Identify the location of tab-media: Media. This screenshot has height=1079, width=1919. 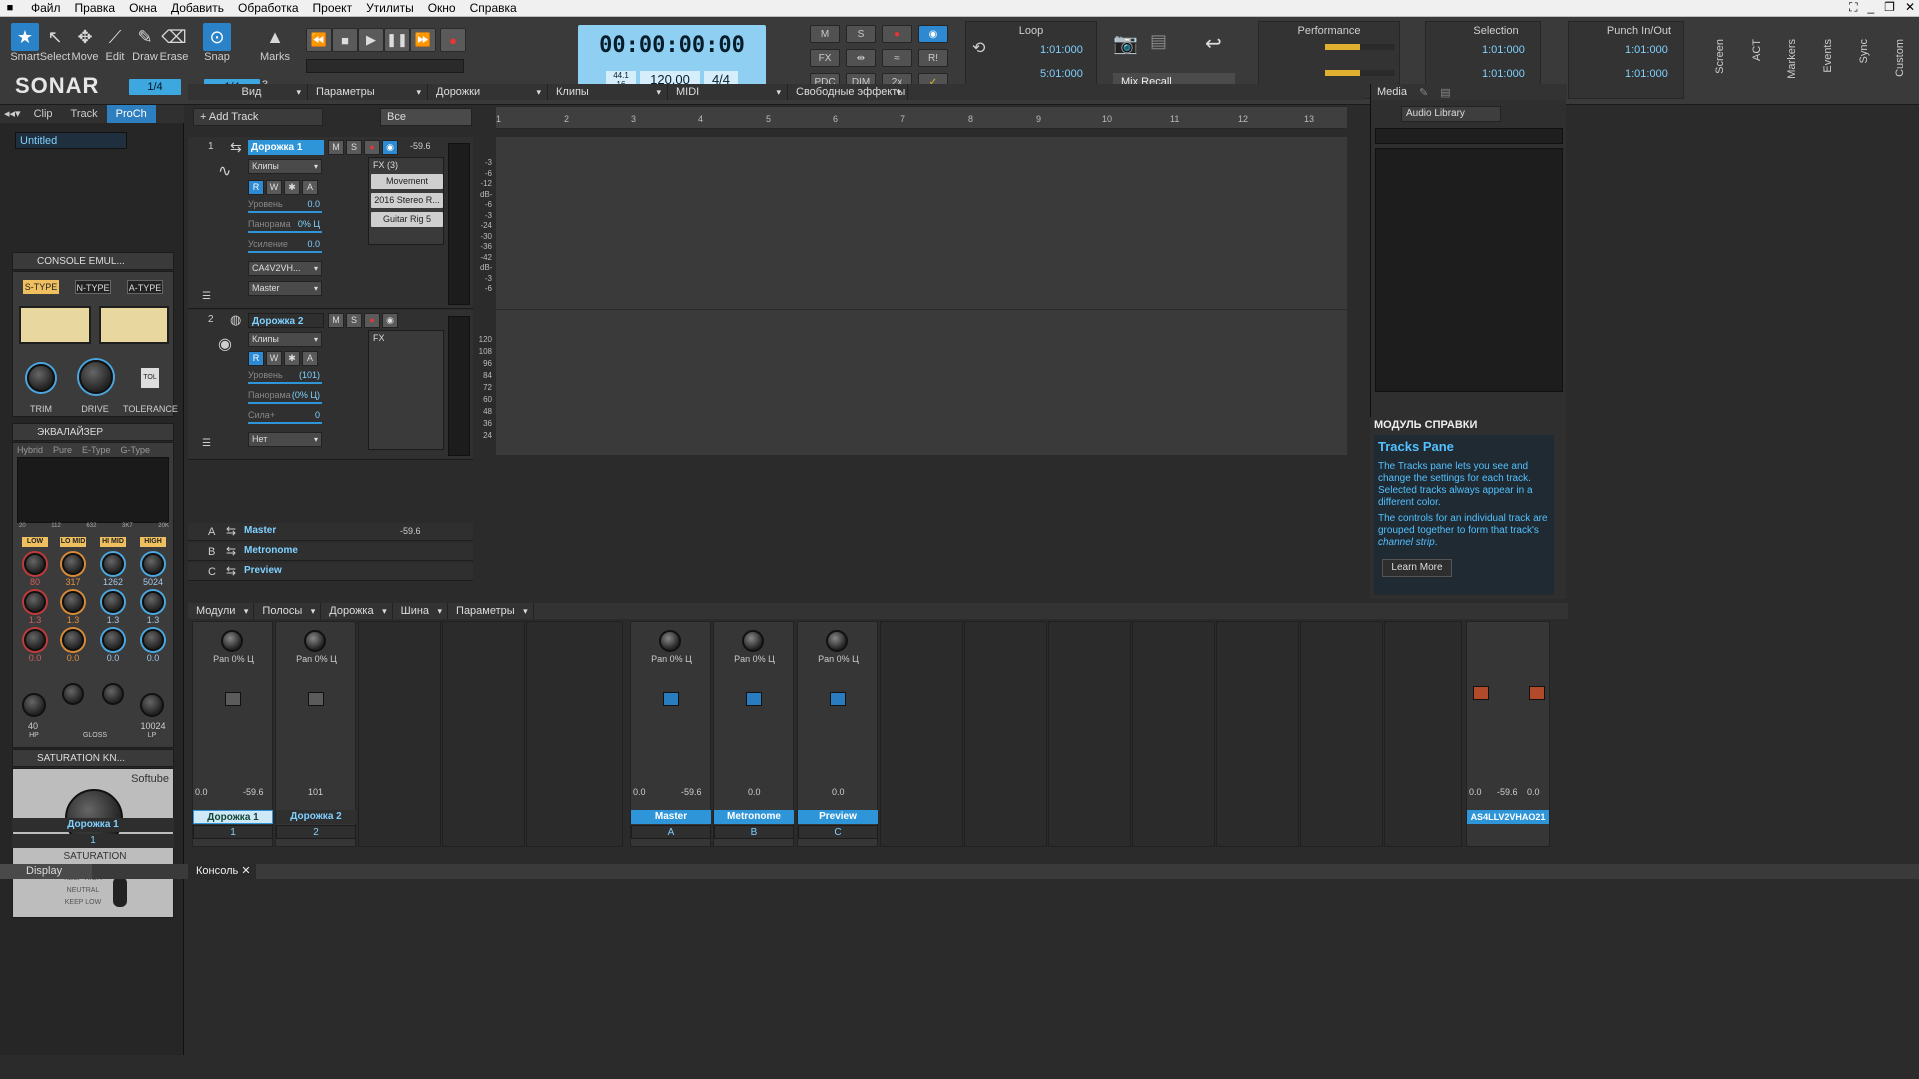
(1392, 92).